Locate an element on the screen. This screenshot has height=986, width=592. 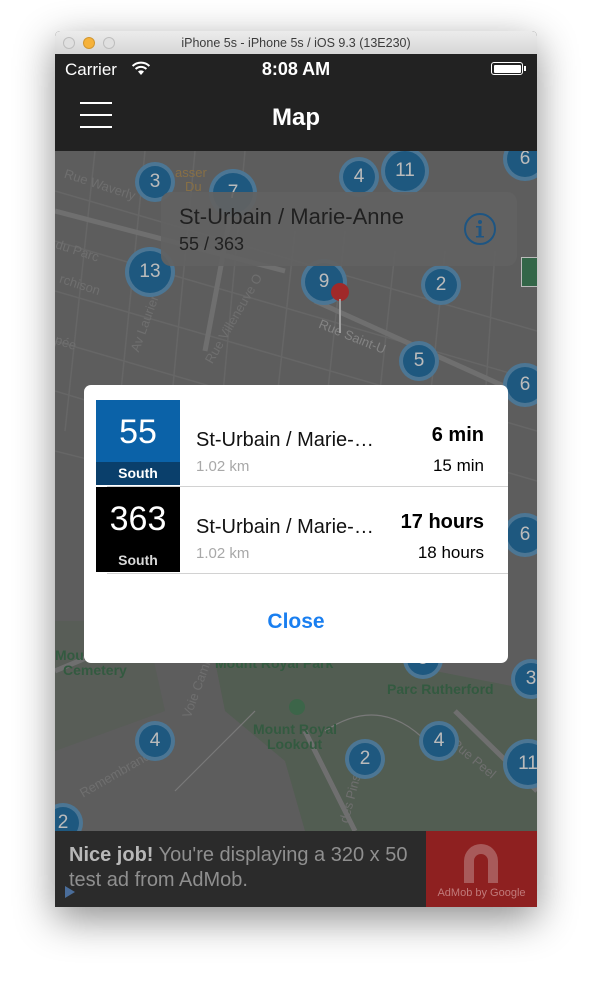
battery-icon is located at coordinates (507, 68).